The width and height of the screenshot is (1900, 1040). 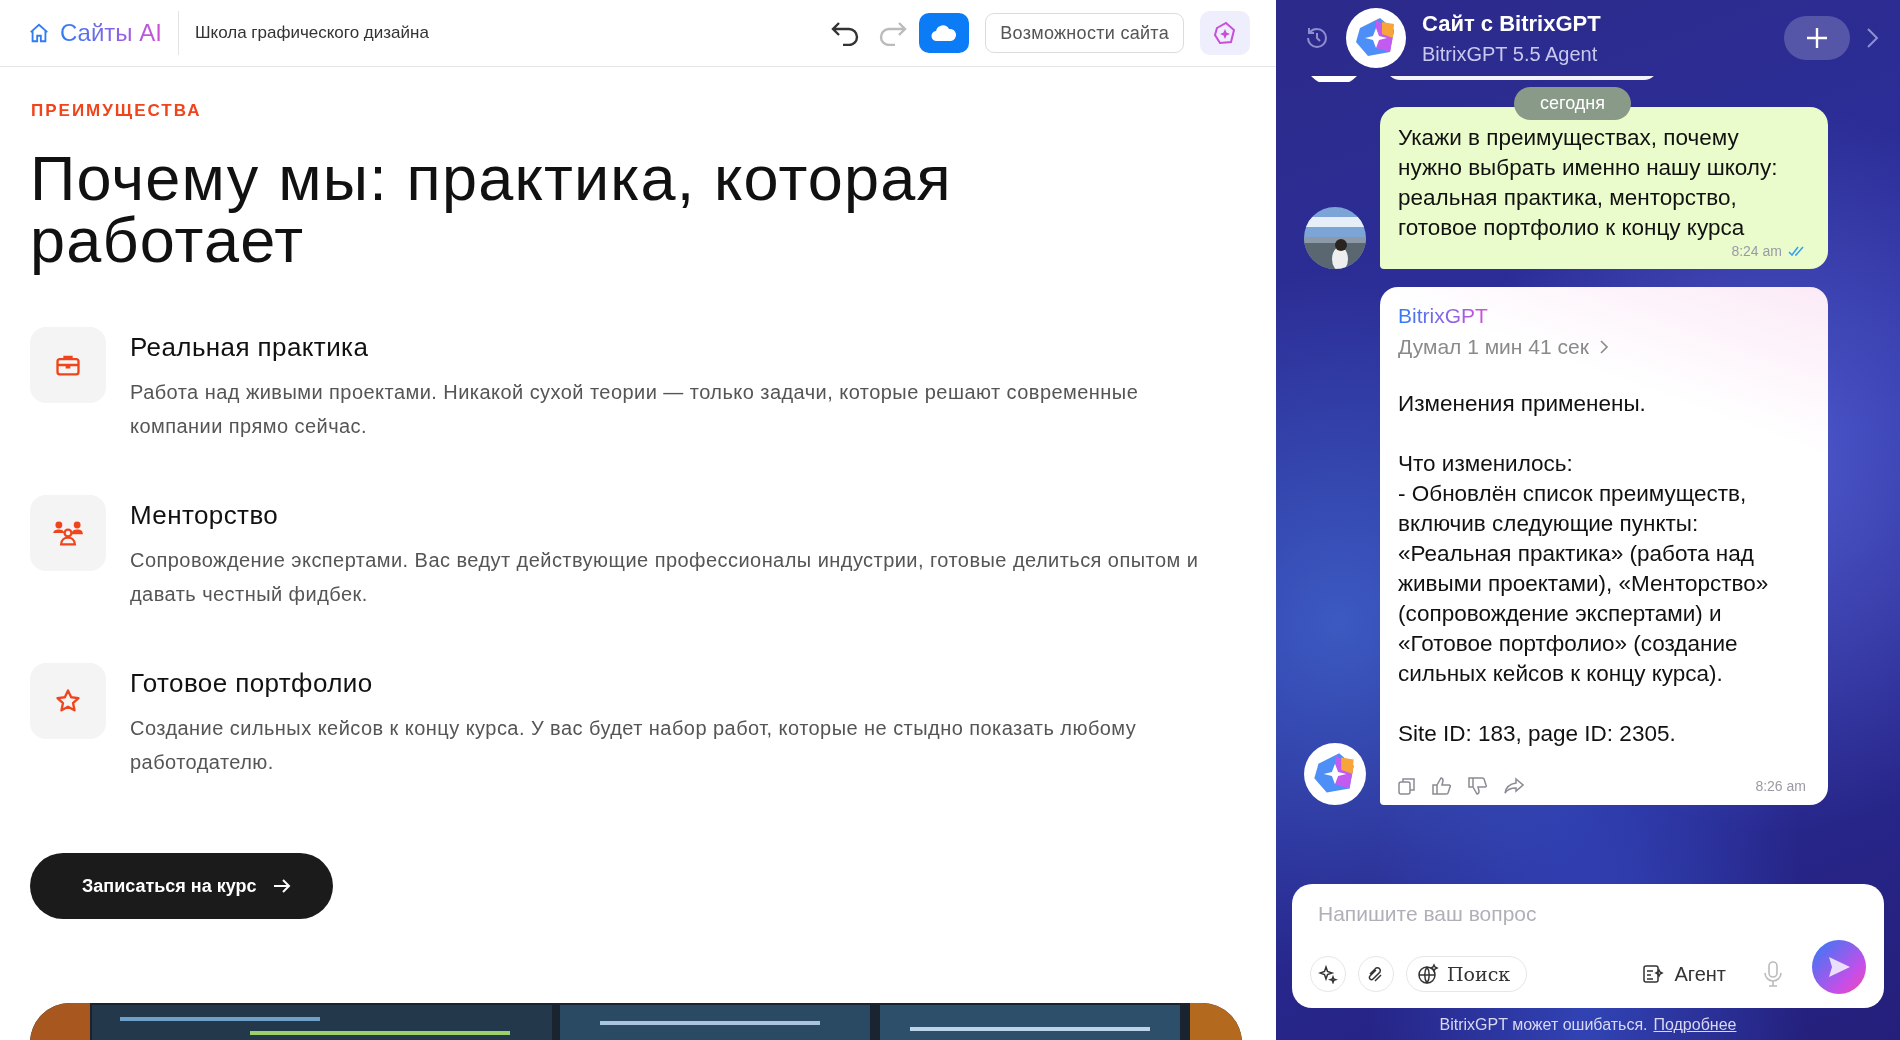 I want to click on feature-text: Сопровождение экспертами. Вас ведут действующие профессионалы индустрии, готовые делиться опытом и давать честный фидбек., so click(x=665, y=577).